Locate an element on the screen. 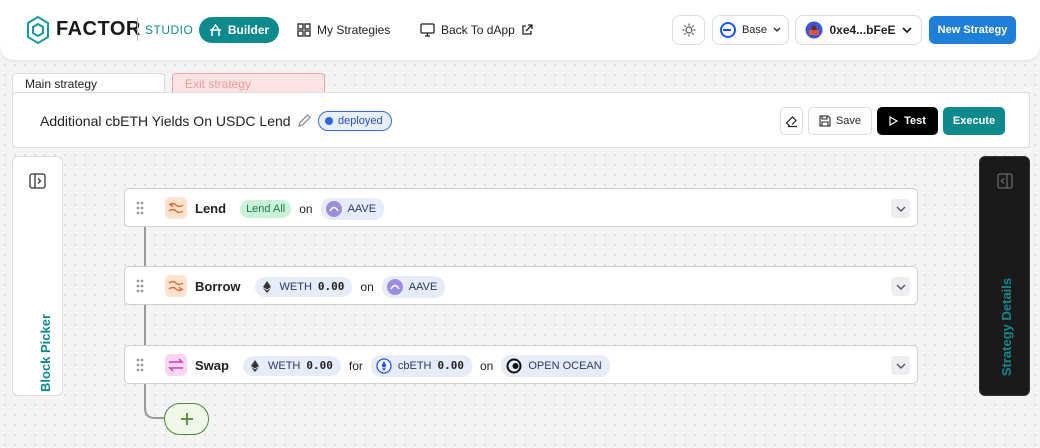 This screenshot has width=1040, height=448. from-token-chip: WETH 0.00 is located at coordinates (291, 365).